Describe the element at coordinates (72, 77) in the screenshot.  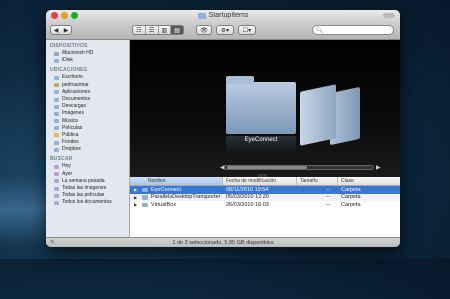
I see `sidebar-item-label: Escritorio` at that location.